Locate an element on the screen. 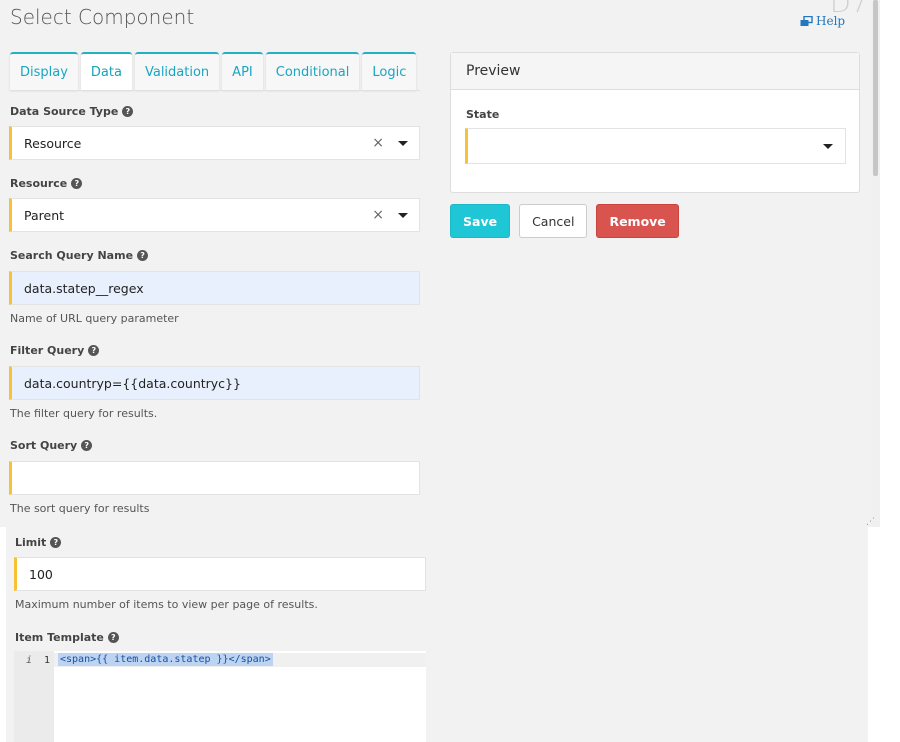 The height and width of the screenshot is (742, 900). tab-label: Conditional is located at coordinates (312, 72).